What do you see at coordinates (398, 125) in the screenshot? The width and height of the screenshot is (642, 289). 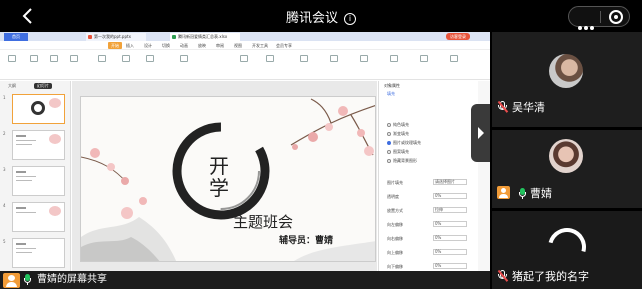 I see `fill-option-solid: 纯色填充` at bounding box center [398, 125].